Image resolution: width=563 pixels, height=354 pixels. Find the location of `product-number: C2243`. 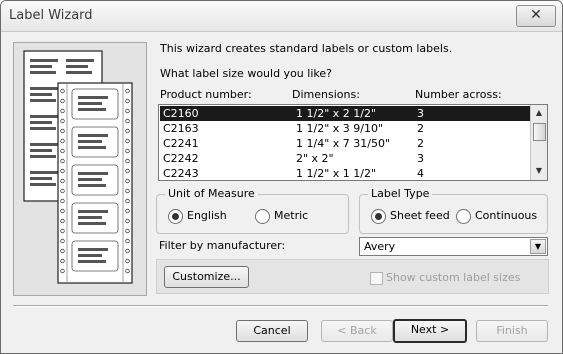

product-number: C2243 is located at coordinates (181, 173).